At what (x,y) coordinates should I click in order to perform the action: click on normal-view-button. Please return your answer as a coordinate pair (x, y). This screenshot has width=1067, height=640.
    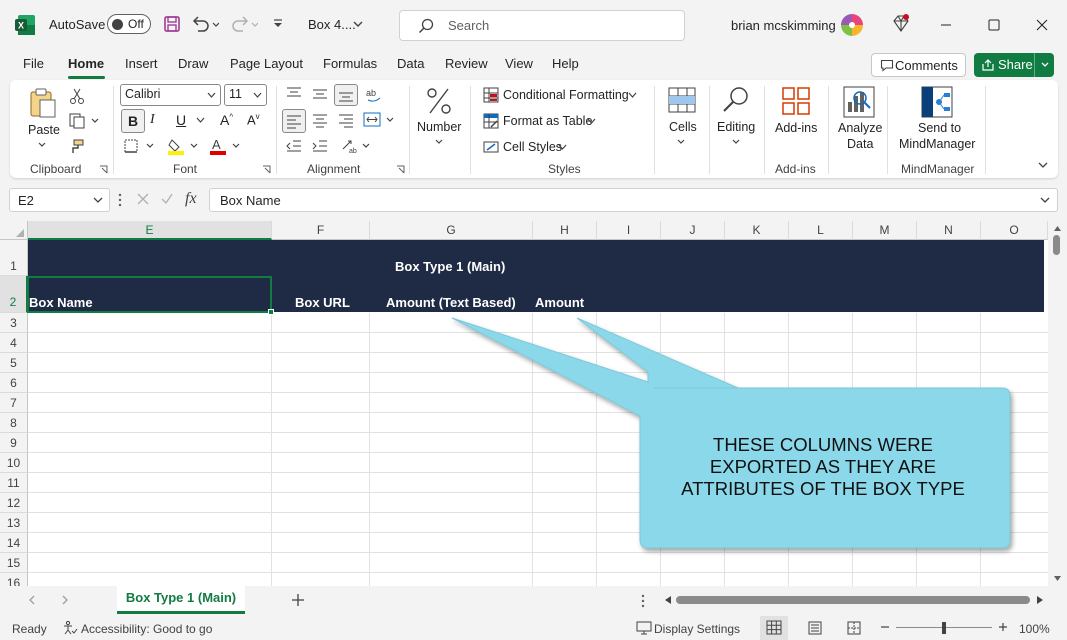
    Looking at the image, I should click on (774, 628).